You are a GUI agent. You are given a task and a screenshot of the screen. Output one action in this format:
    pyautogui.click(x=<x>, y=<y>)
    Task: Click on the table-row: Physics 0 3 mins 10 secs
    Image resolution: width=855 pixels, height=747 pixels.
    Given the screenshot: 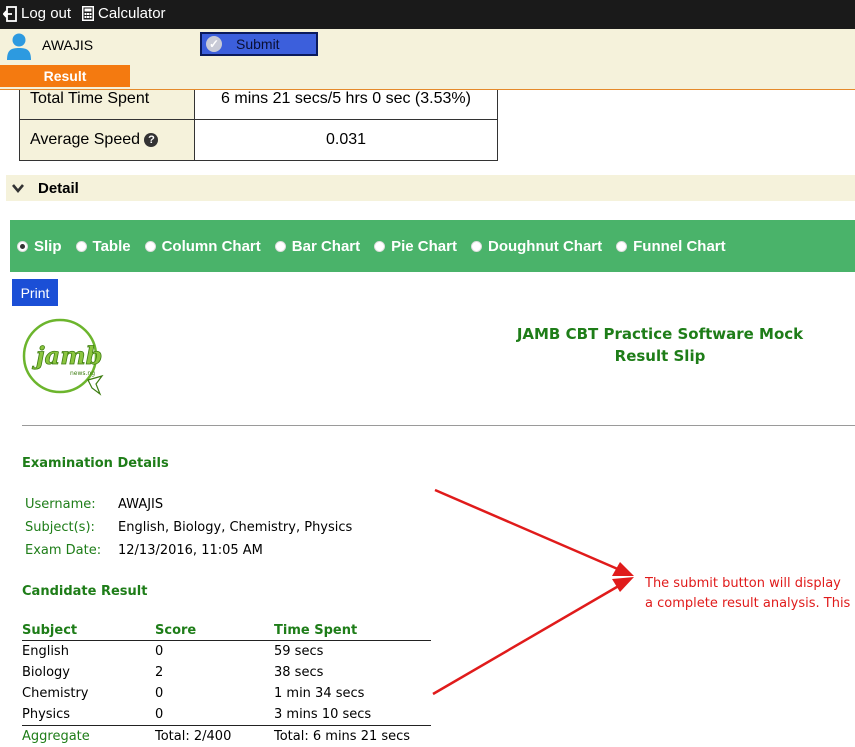 What is the action you would take?
    pyautogui.click(x=226, y=715)
    